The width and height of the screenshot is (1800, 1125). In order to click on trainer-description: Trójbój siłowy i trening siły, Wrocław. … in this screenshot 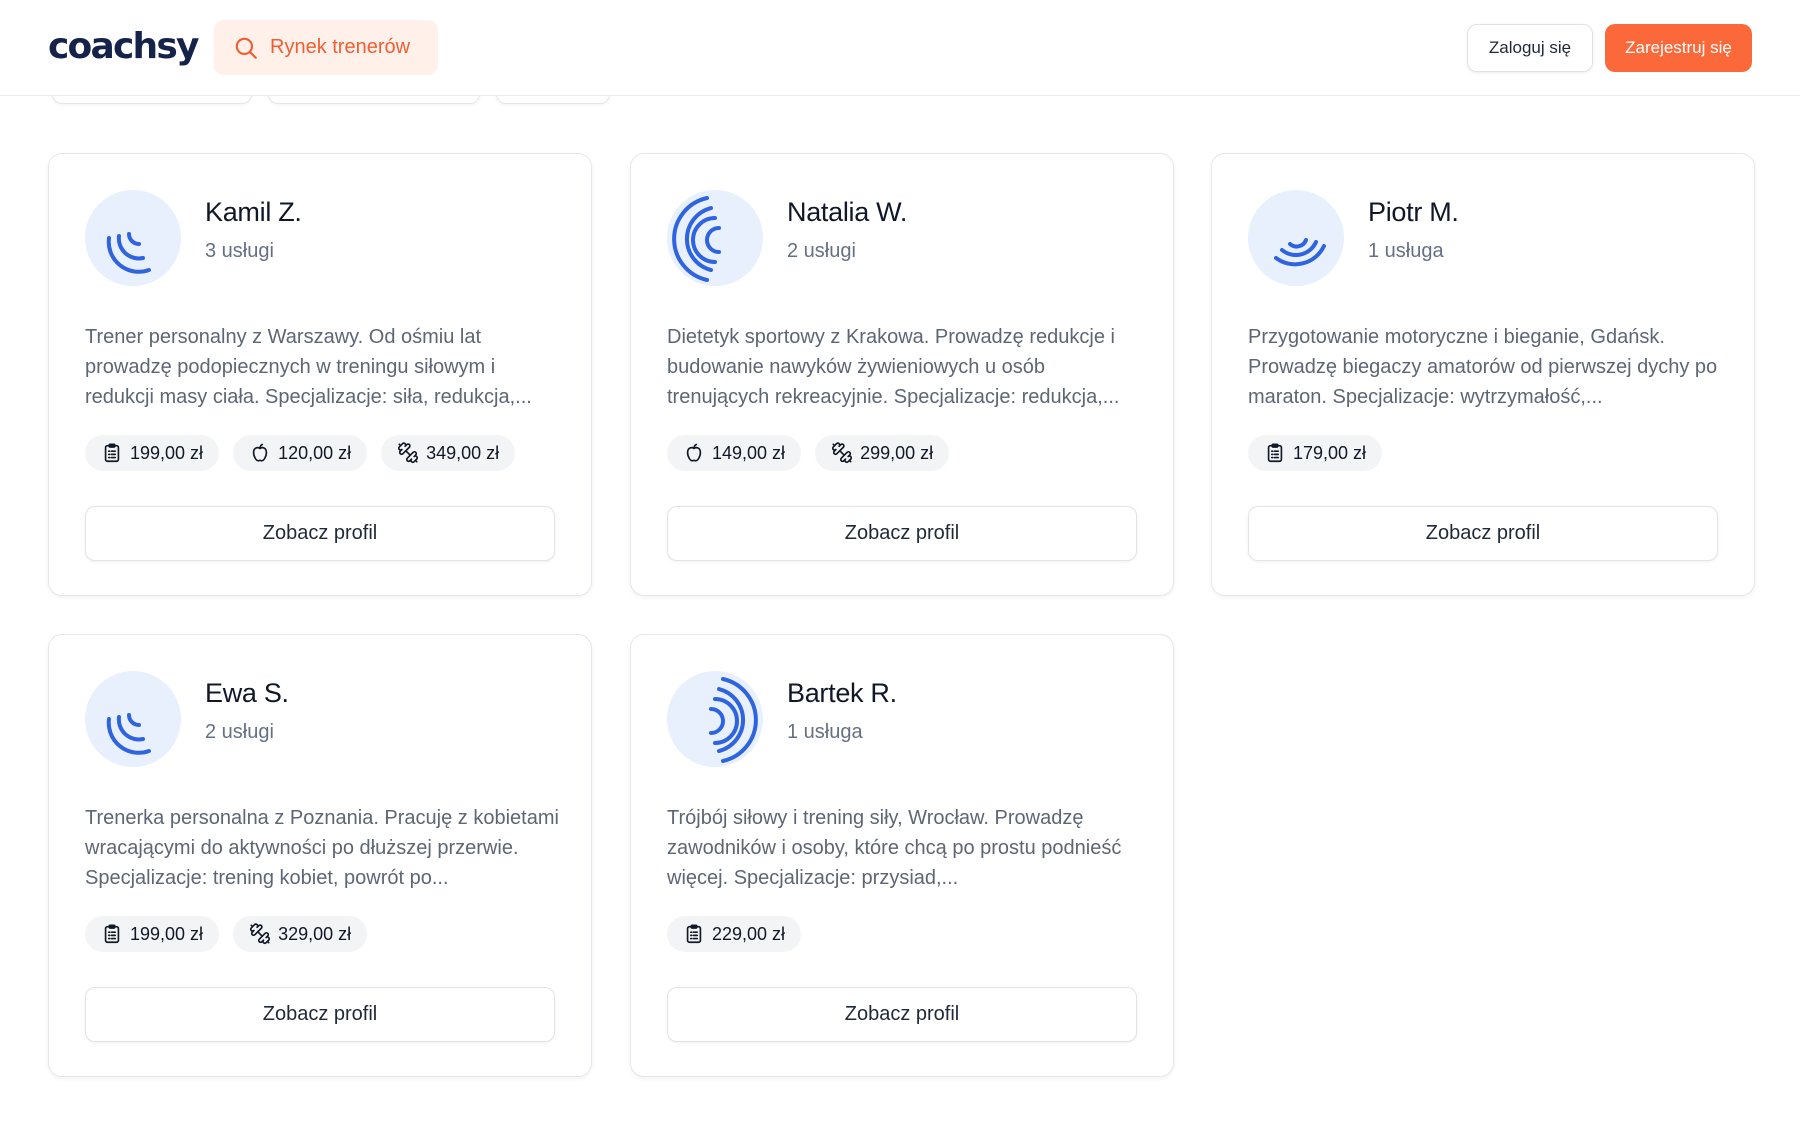, I will do `click(894, 848)`.